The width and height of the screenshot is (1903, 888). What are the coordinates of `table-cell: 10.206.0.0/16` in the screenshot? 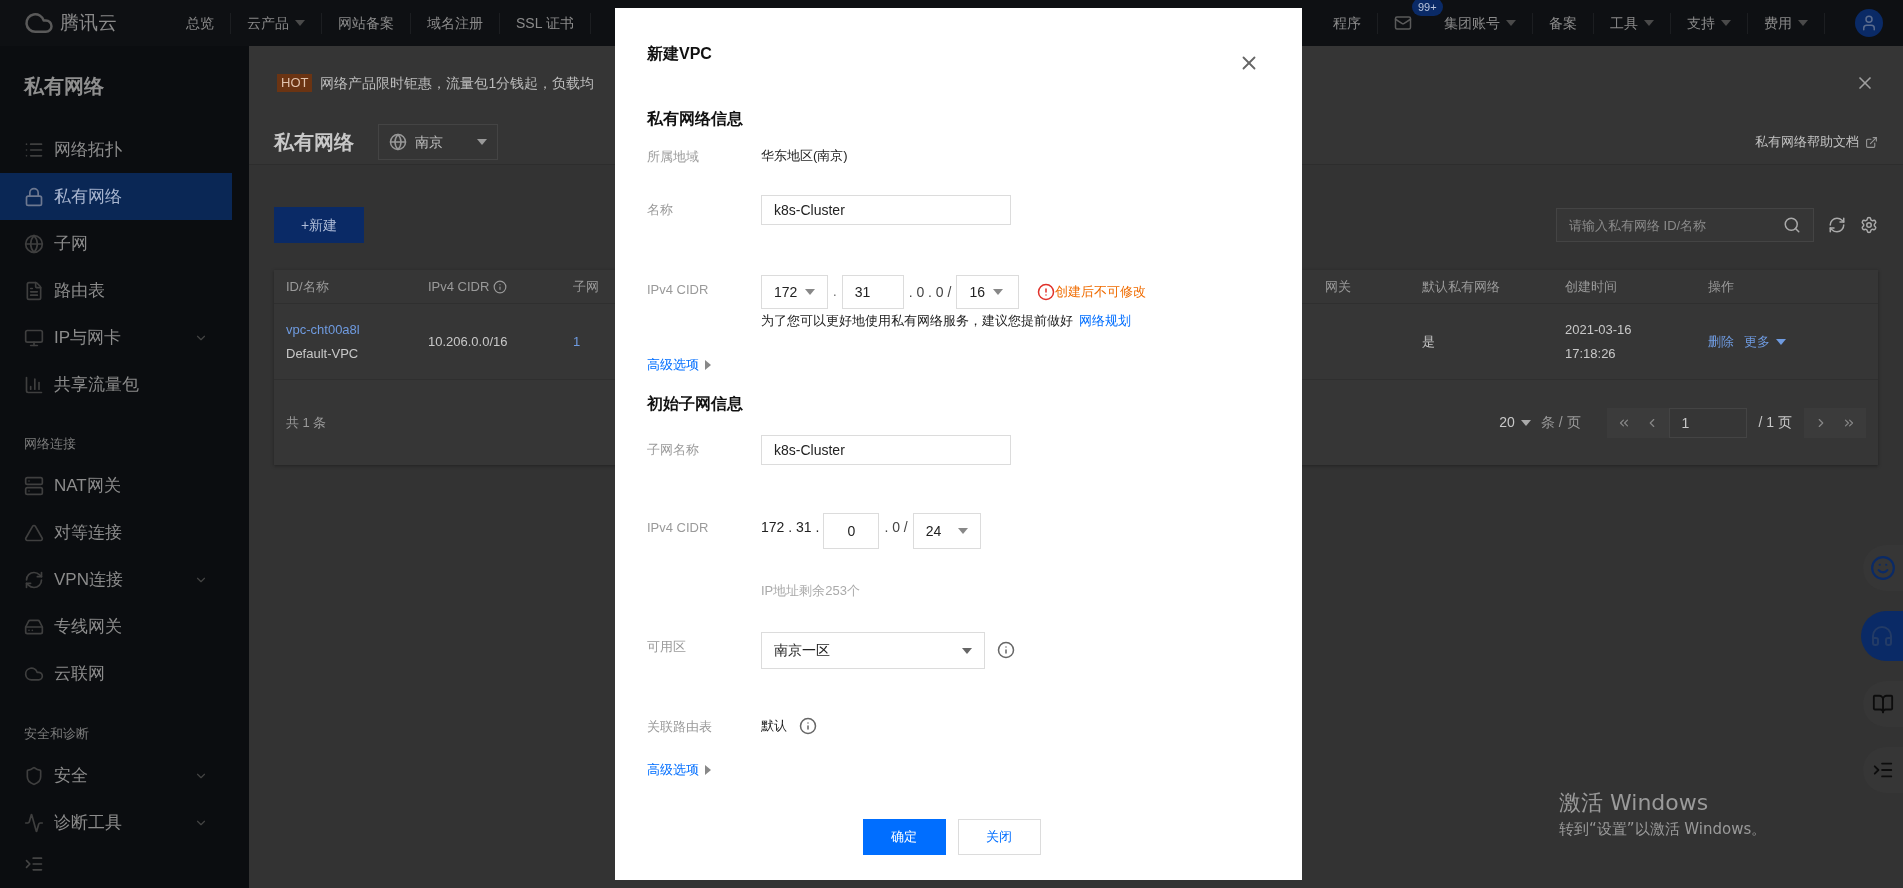 It's located at (468, 341).